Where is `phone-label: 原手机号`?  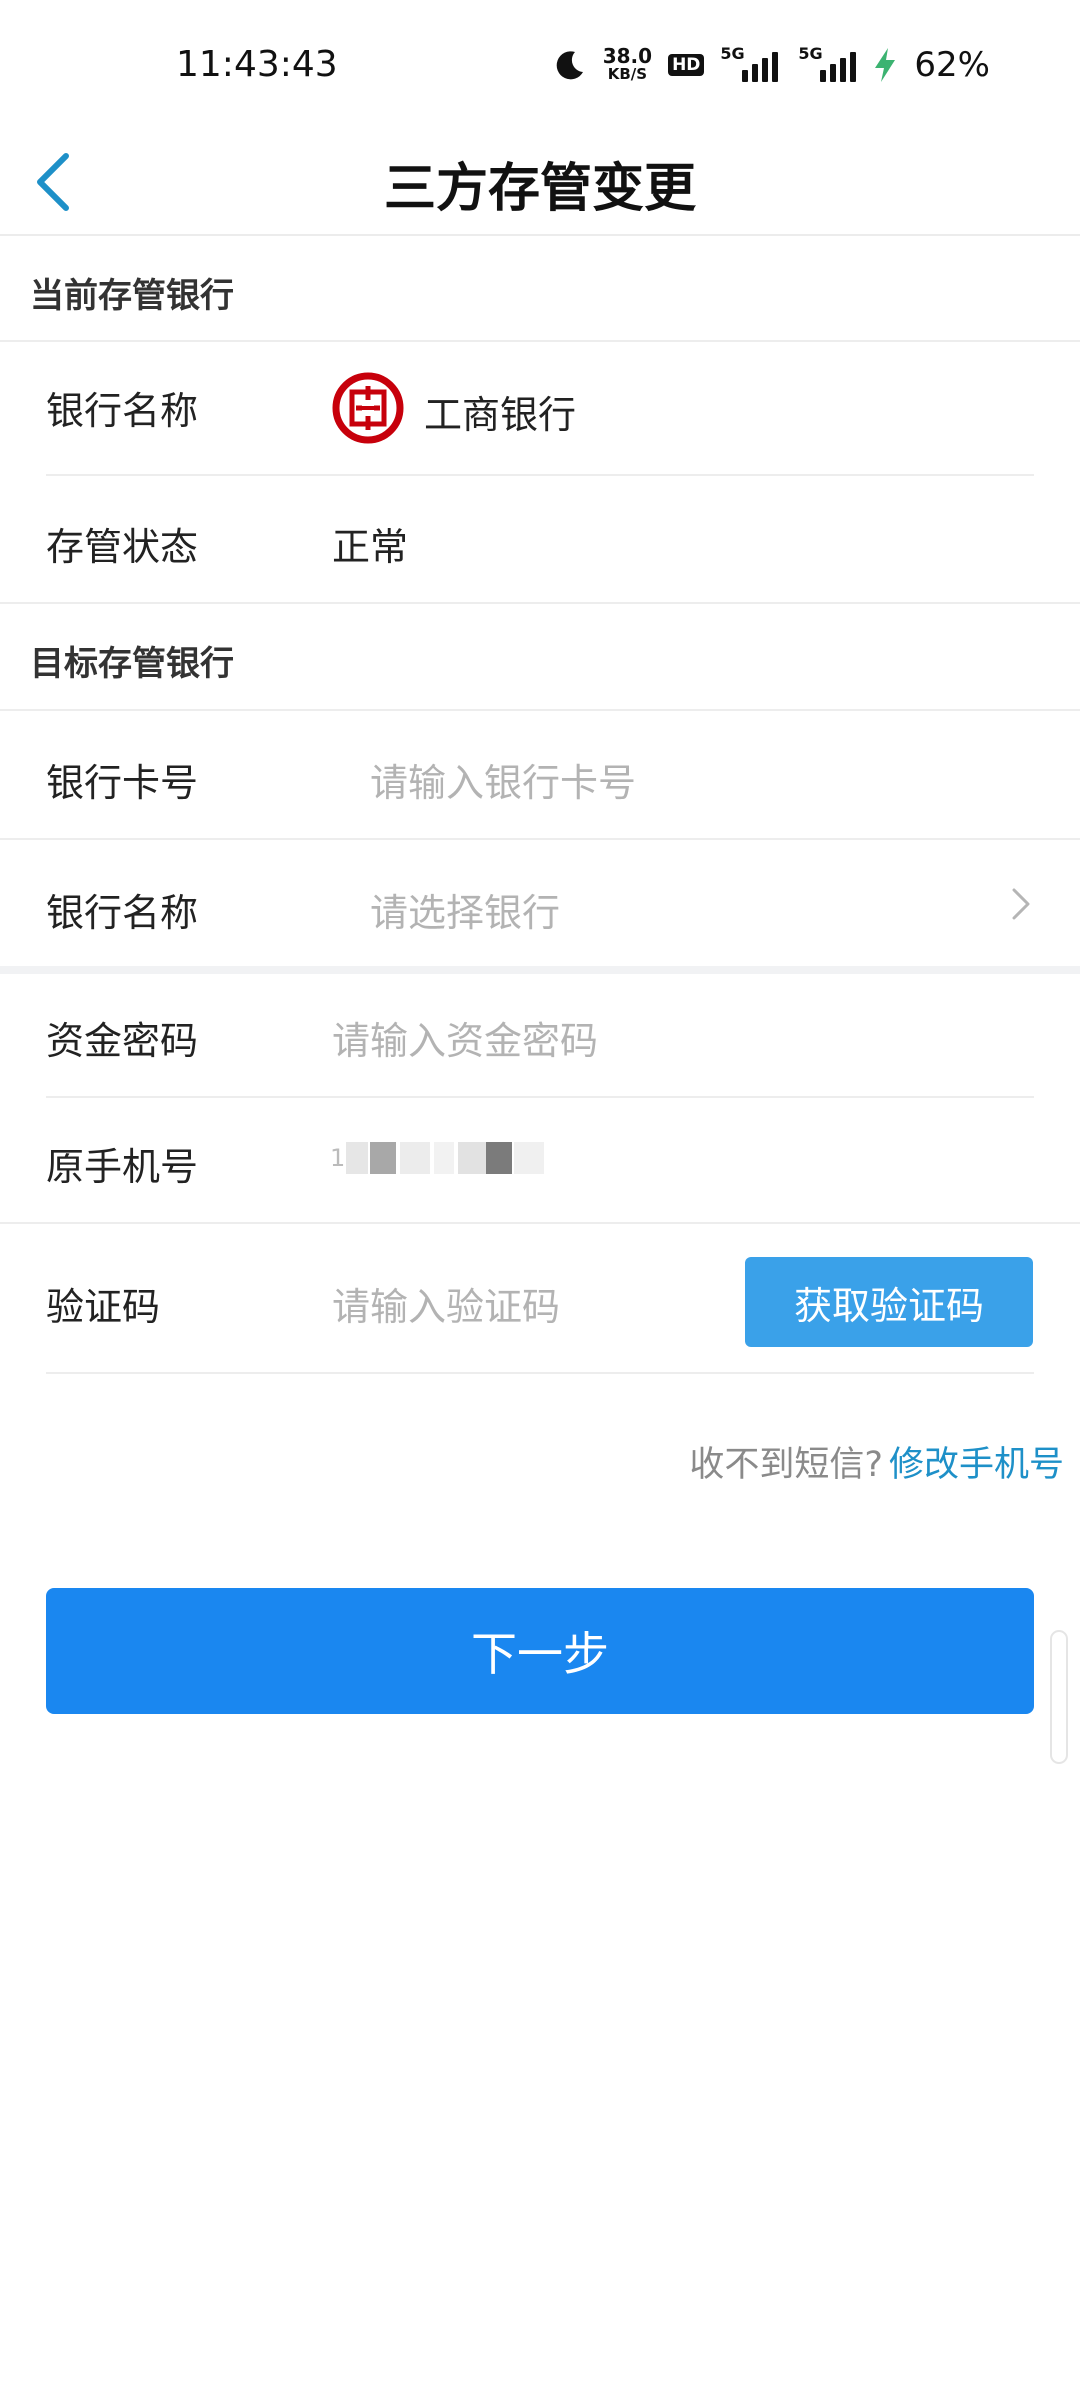 phone-label: 原手机号 is located at coordinates (122, 1167).